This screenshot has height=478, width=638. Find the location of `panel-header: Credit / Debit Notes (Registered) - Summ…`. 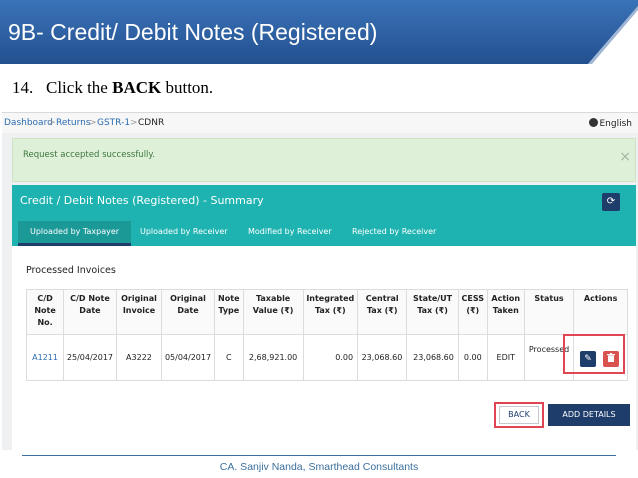

panel-header: Credit / Debit Notes (Registered) - Summ… is located at coordinates (324, 215).